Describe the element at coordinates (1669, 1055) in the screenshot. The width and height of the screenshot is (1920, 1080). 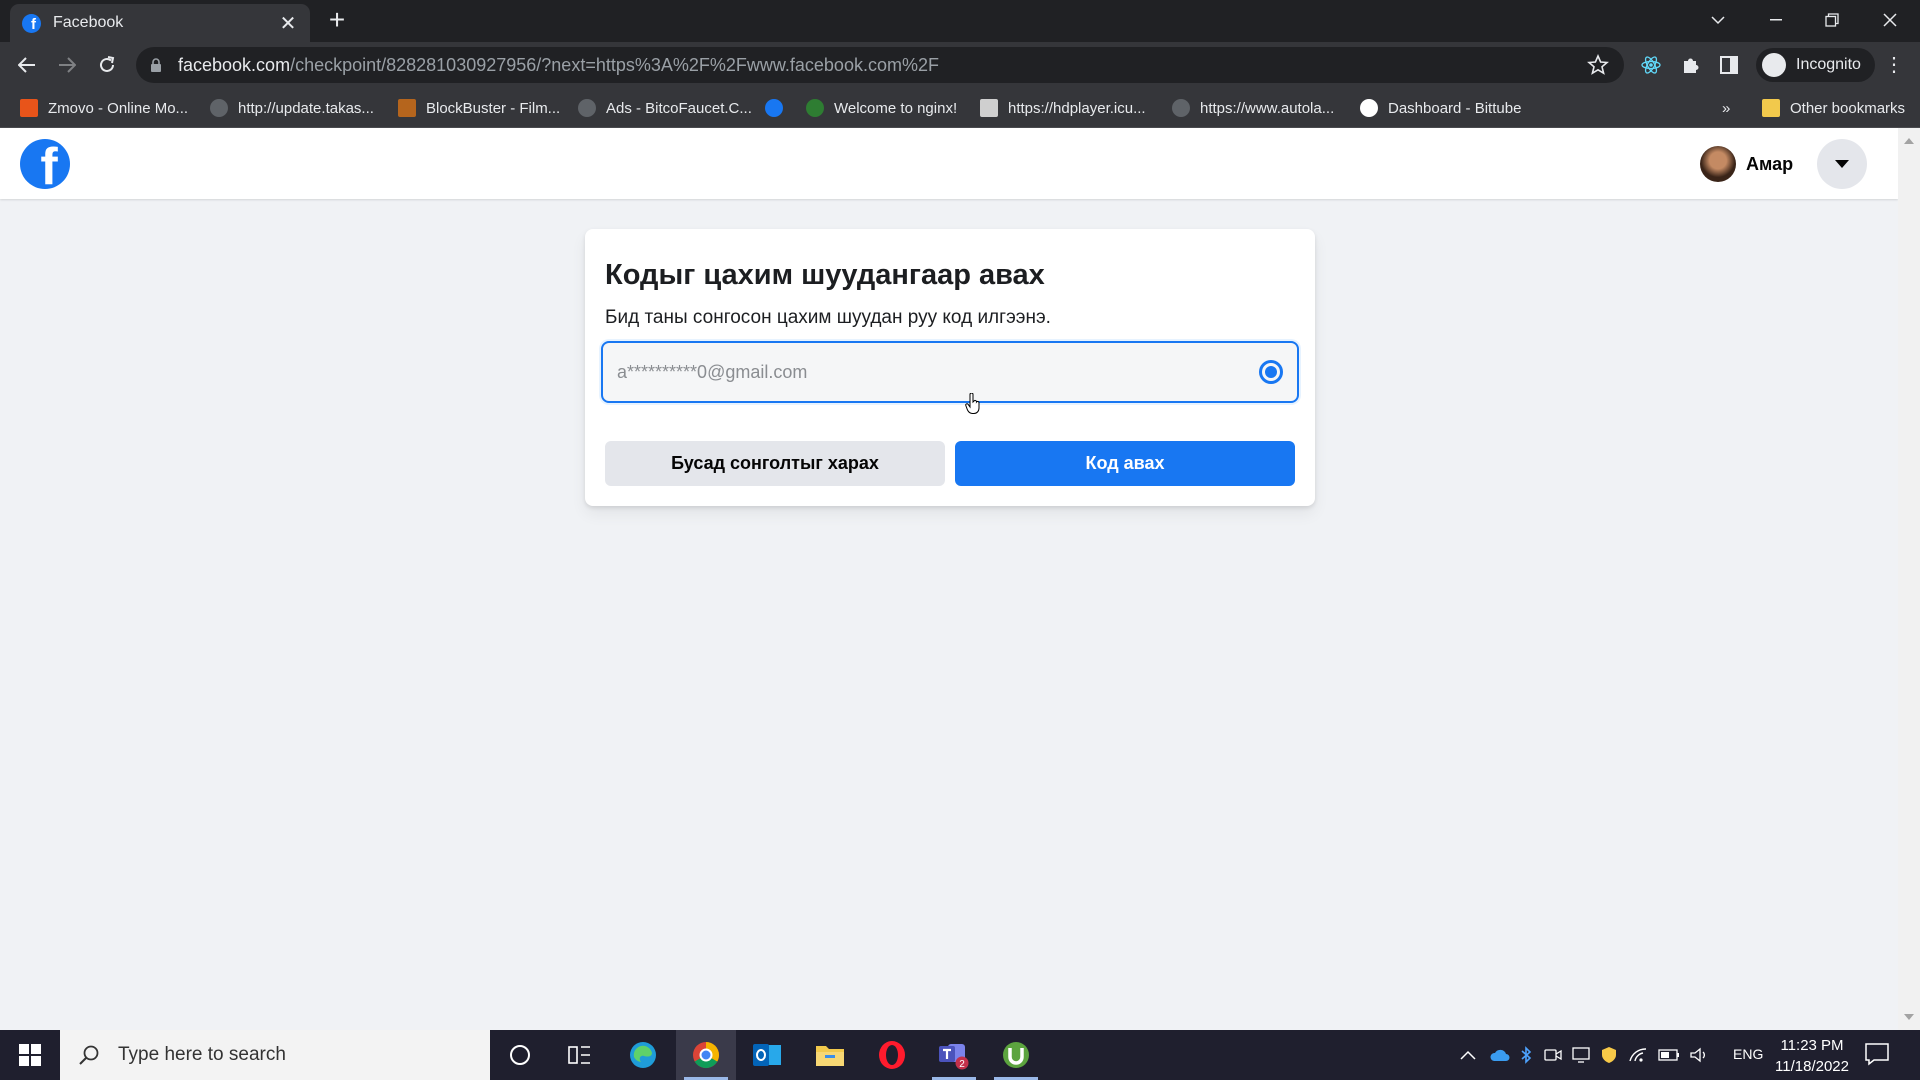
I see `battery-icon` at that location.